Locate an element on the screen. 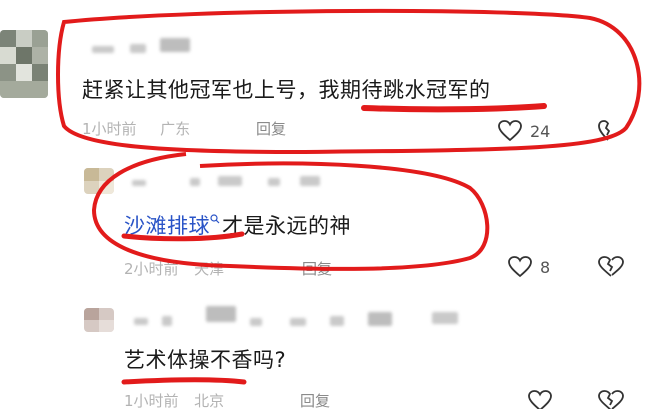  comment-text: 沙滩排球 才是永远的神 is located at coordinates (237, 225).